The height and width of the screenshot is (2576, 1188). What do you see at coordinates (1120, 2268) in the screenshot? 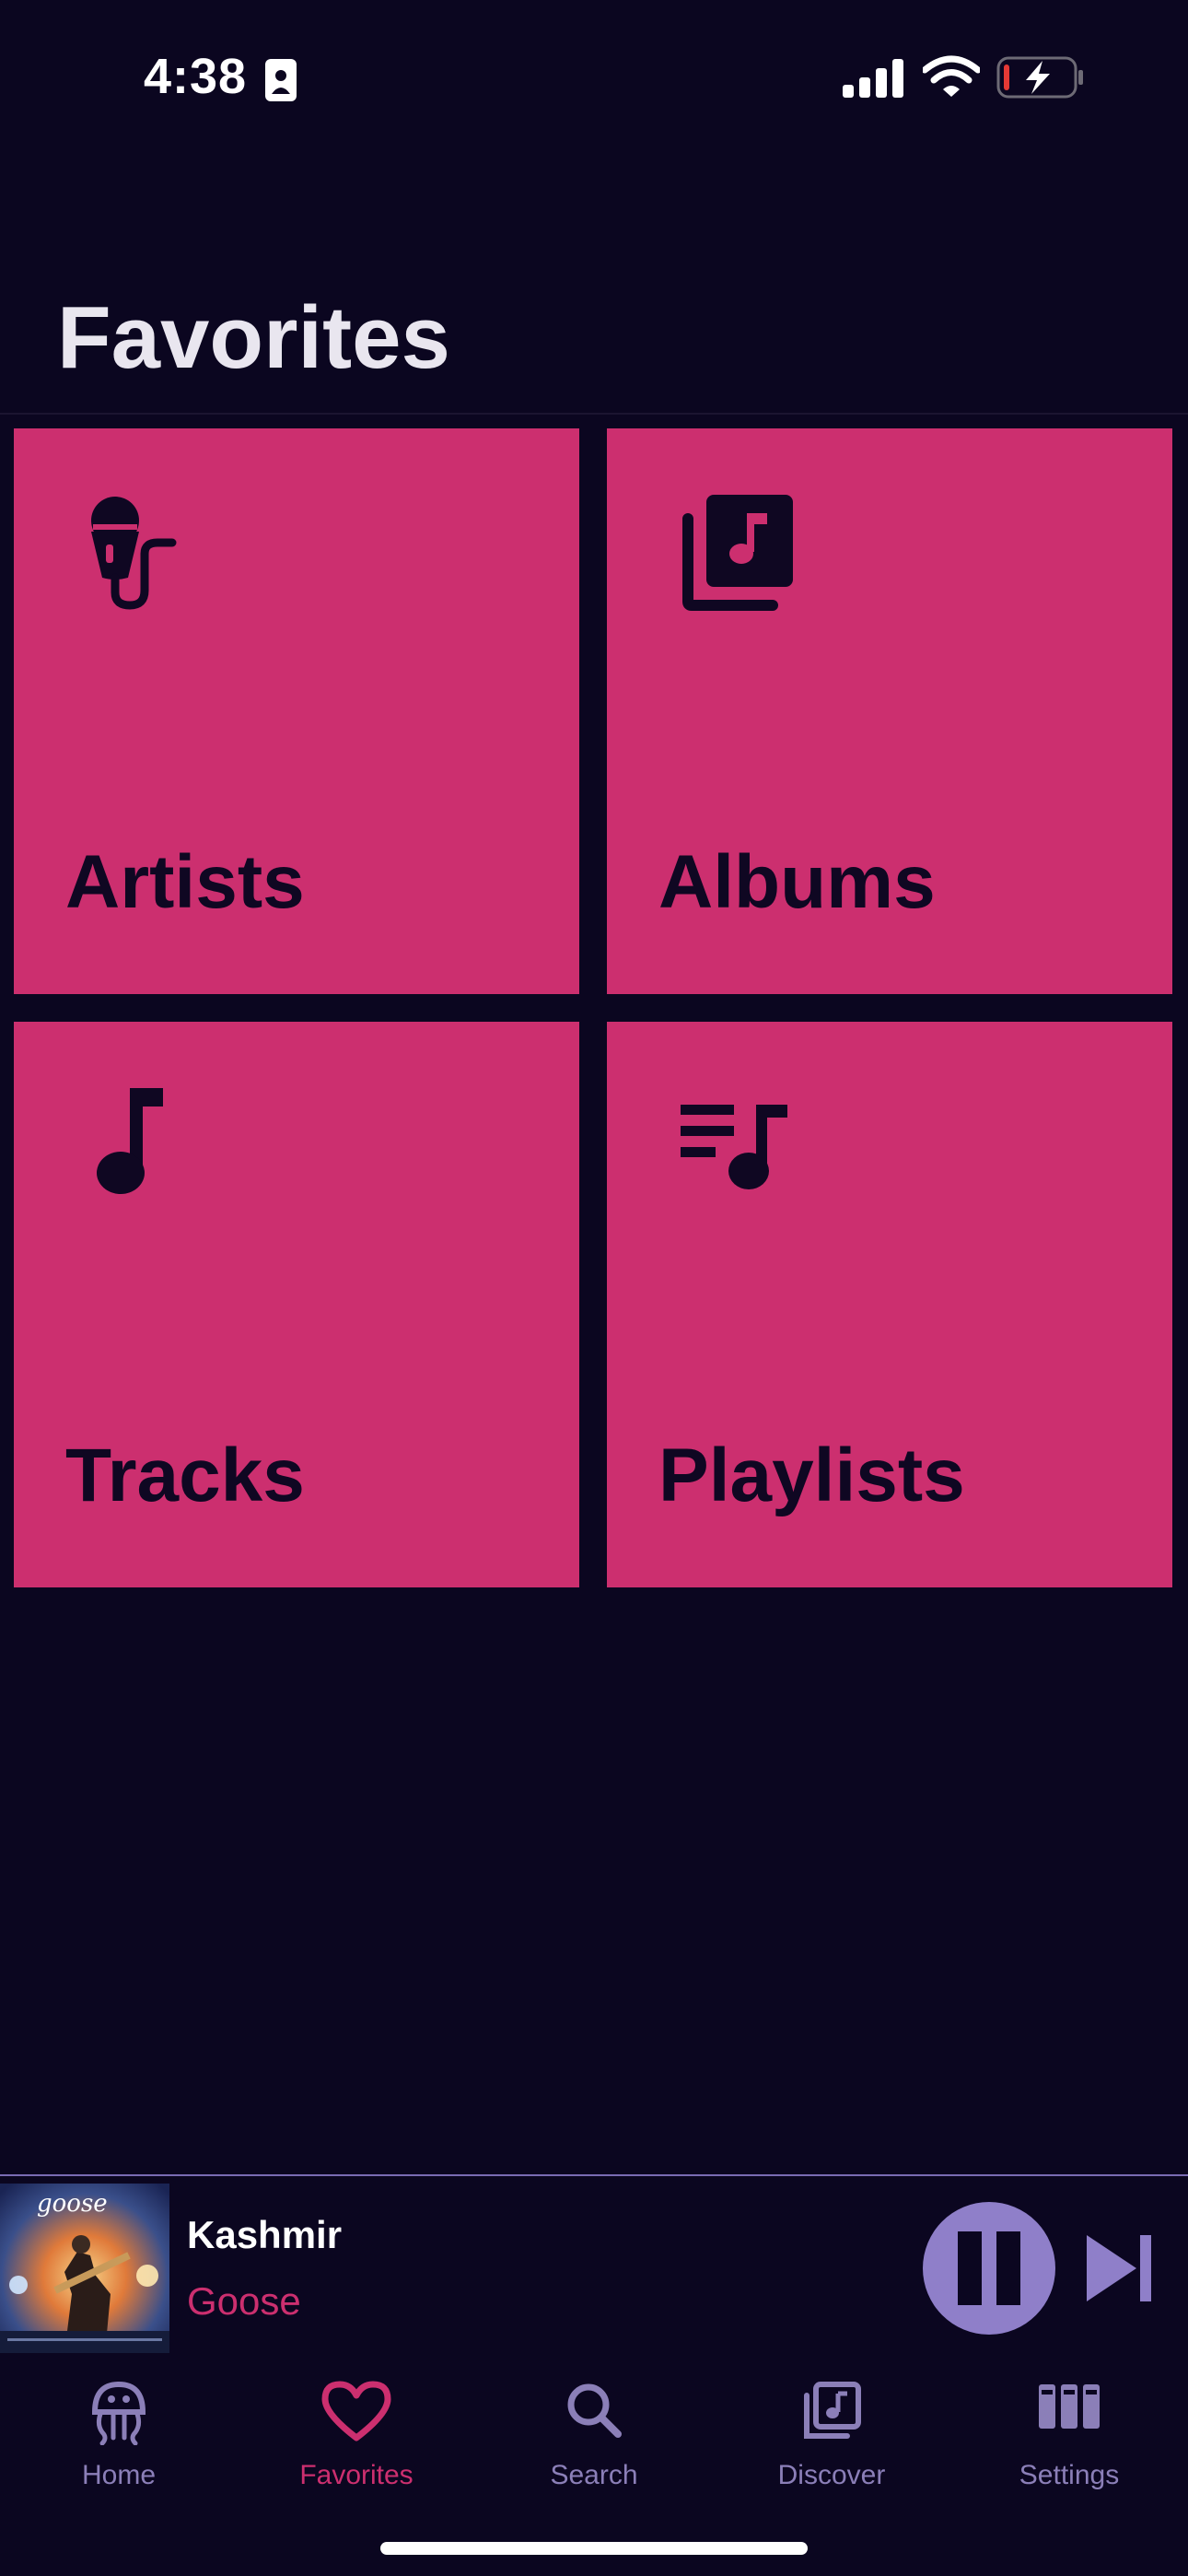
I see `skip-next-button` at bounding box center [1120, 2268].